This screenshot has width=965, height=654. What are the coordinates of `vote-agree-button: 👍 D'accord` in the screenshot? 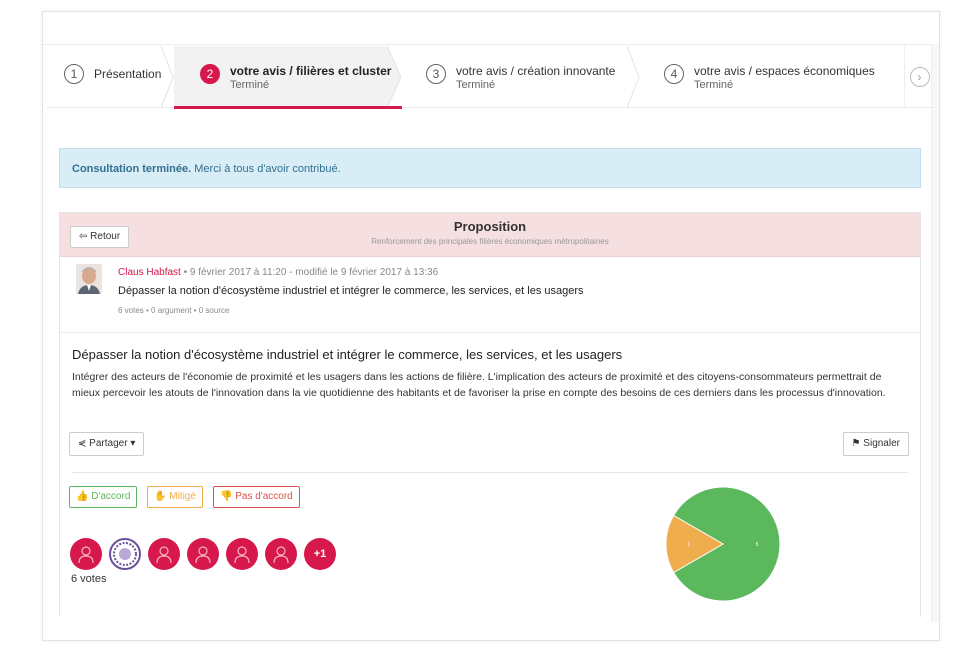 It's located at (103, 497).